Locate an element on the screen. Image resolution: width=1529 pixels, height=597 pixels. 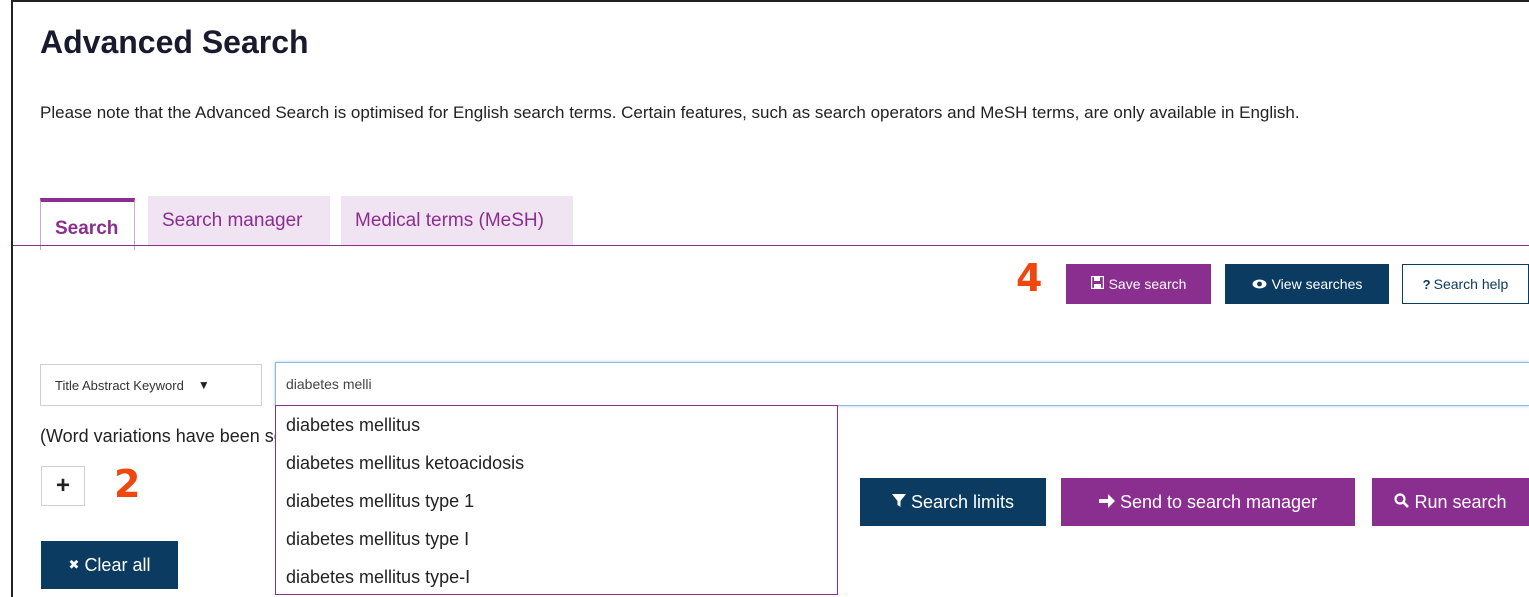
caret-down-icon: ▼ is located at coordinates (203, 385).